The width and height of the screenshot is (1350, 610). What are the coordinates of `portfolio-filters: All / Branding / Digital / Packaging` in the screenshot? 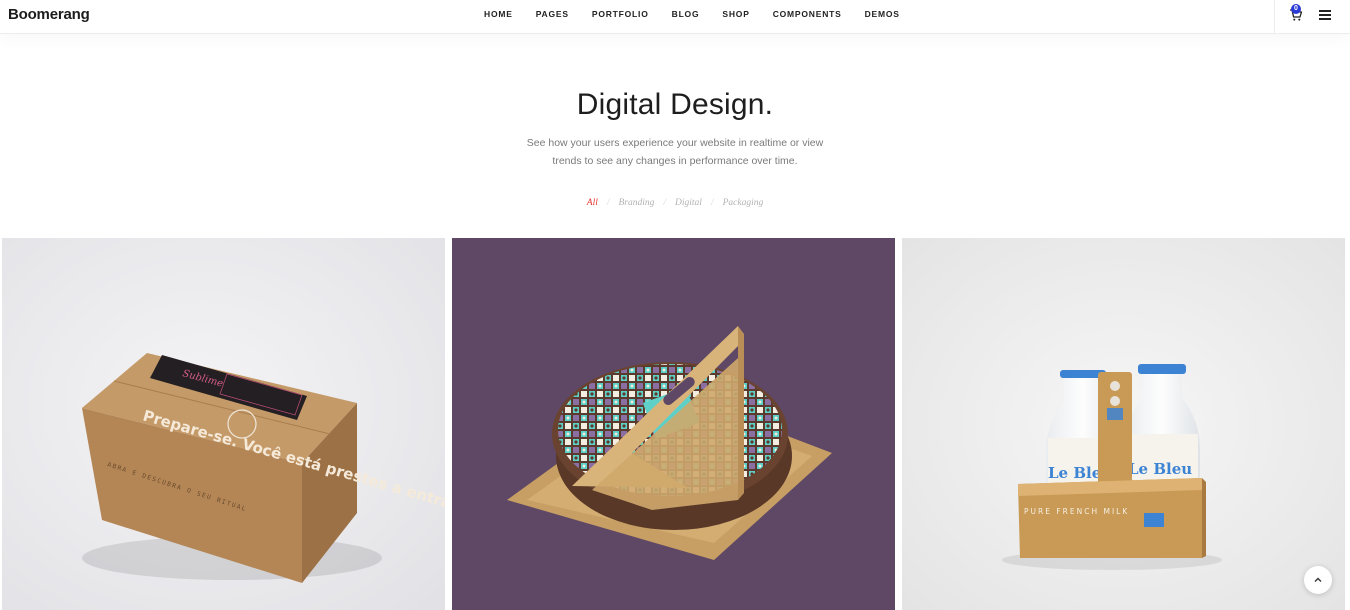 It's located at (675, 203).